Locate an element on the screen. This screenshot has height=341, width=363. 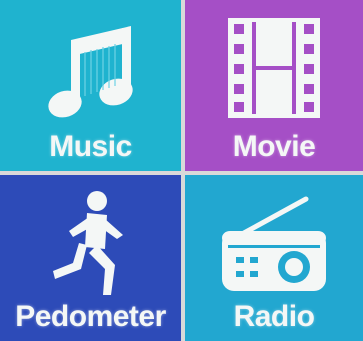
radio-icon is located at coordinates (274, 245).